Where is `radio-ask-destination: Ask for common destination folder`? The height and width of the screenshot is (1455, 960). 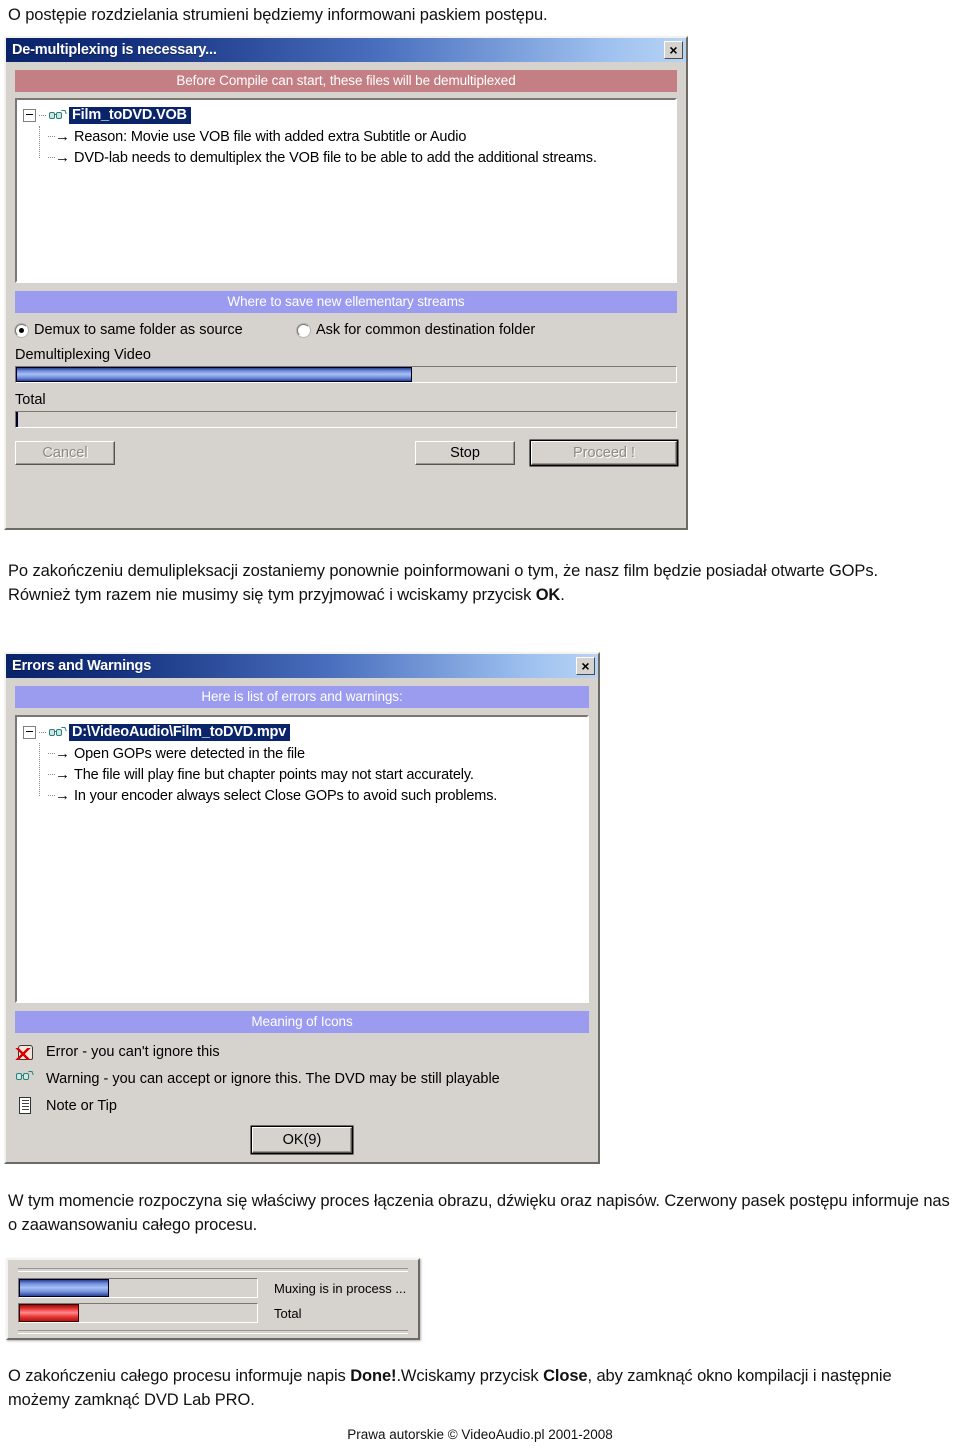 radio-ask-destination: Ask for common destination folder is located at coordinates (416, 330).